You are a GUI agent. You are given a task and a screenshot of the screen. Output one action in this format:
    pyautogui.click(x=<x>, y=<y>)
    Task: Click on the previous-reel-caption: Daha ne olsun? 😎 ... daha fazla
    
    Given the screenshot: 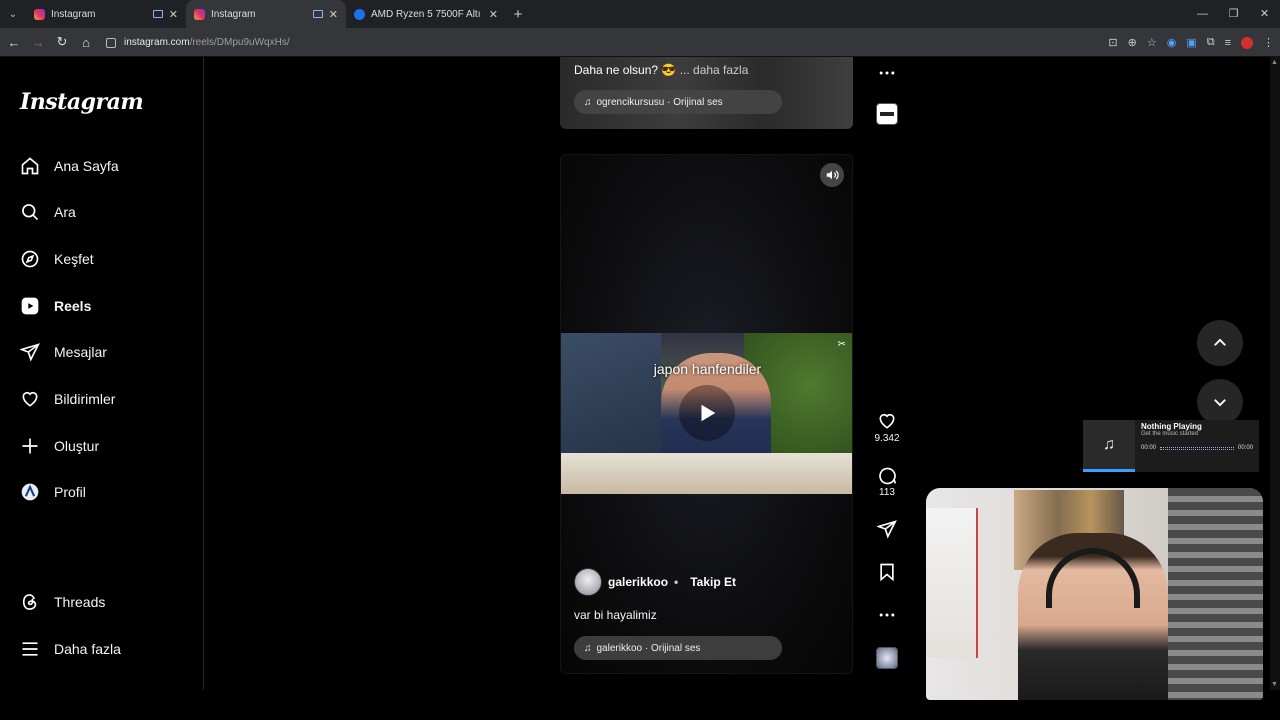 What is the action you would take?
    pyautogui.click(x=661, y=70)
    